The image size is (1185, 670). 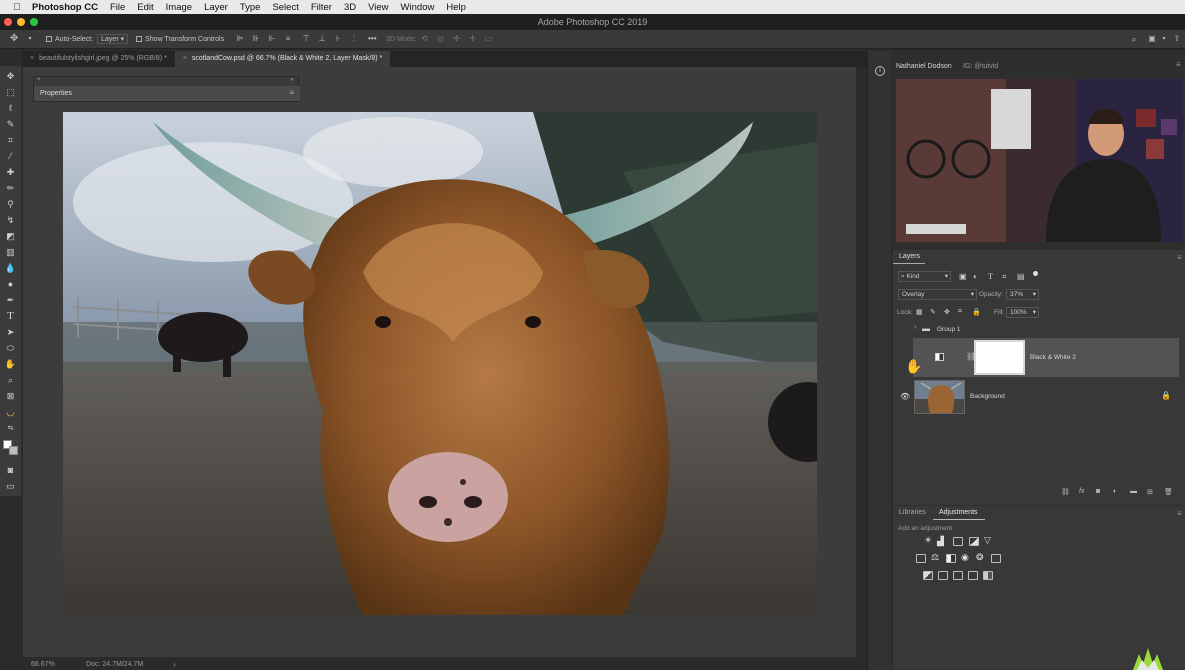 I want to click on auto-select-dropdown: Layer ▾, so click(x=113, y=39).